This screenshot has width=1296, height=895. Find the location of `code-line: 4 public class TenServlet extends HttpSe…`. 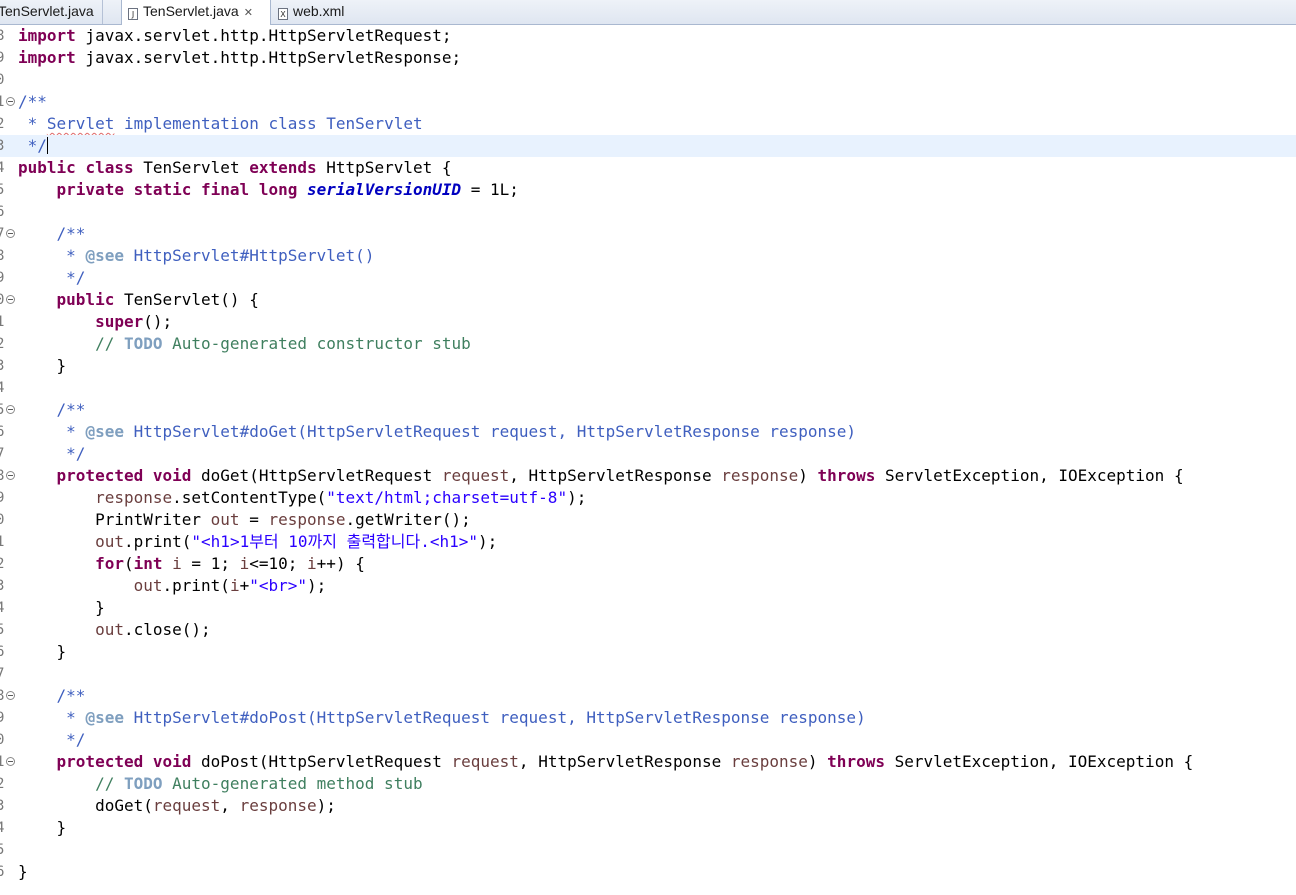

code-line: 4 public class TenServlet extends HttpSe… is located at coordinates (648, 168).